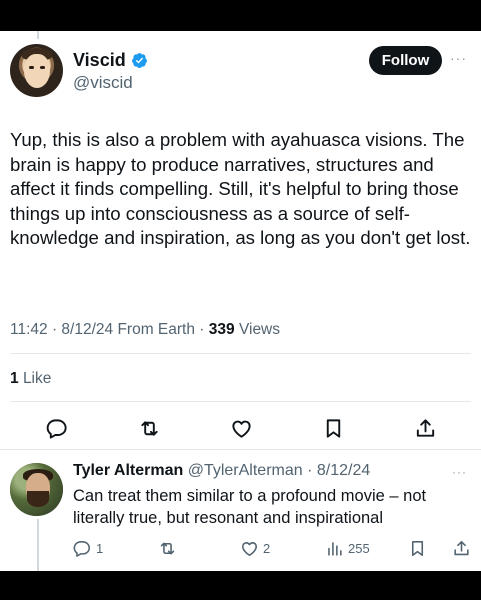 This screenshot has height=600, width=481. Describe the element at coordinates (99, 60) in the screenshot. I see `author-name-text: Viscid` at that location.